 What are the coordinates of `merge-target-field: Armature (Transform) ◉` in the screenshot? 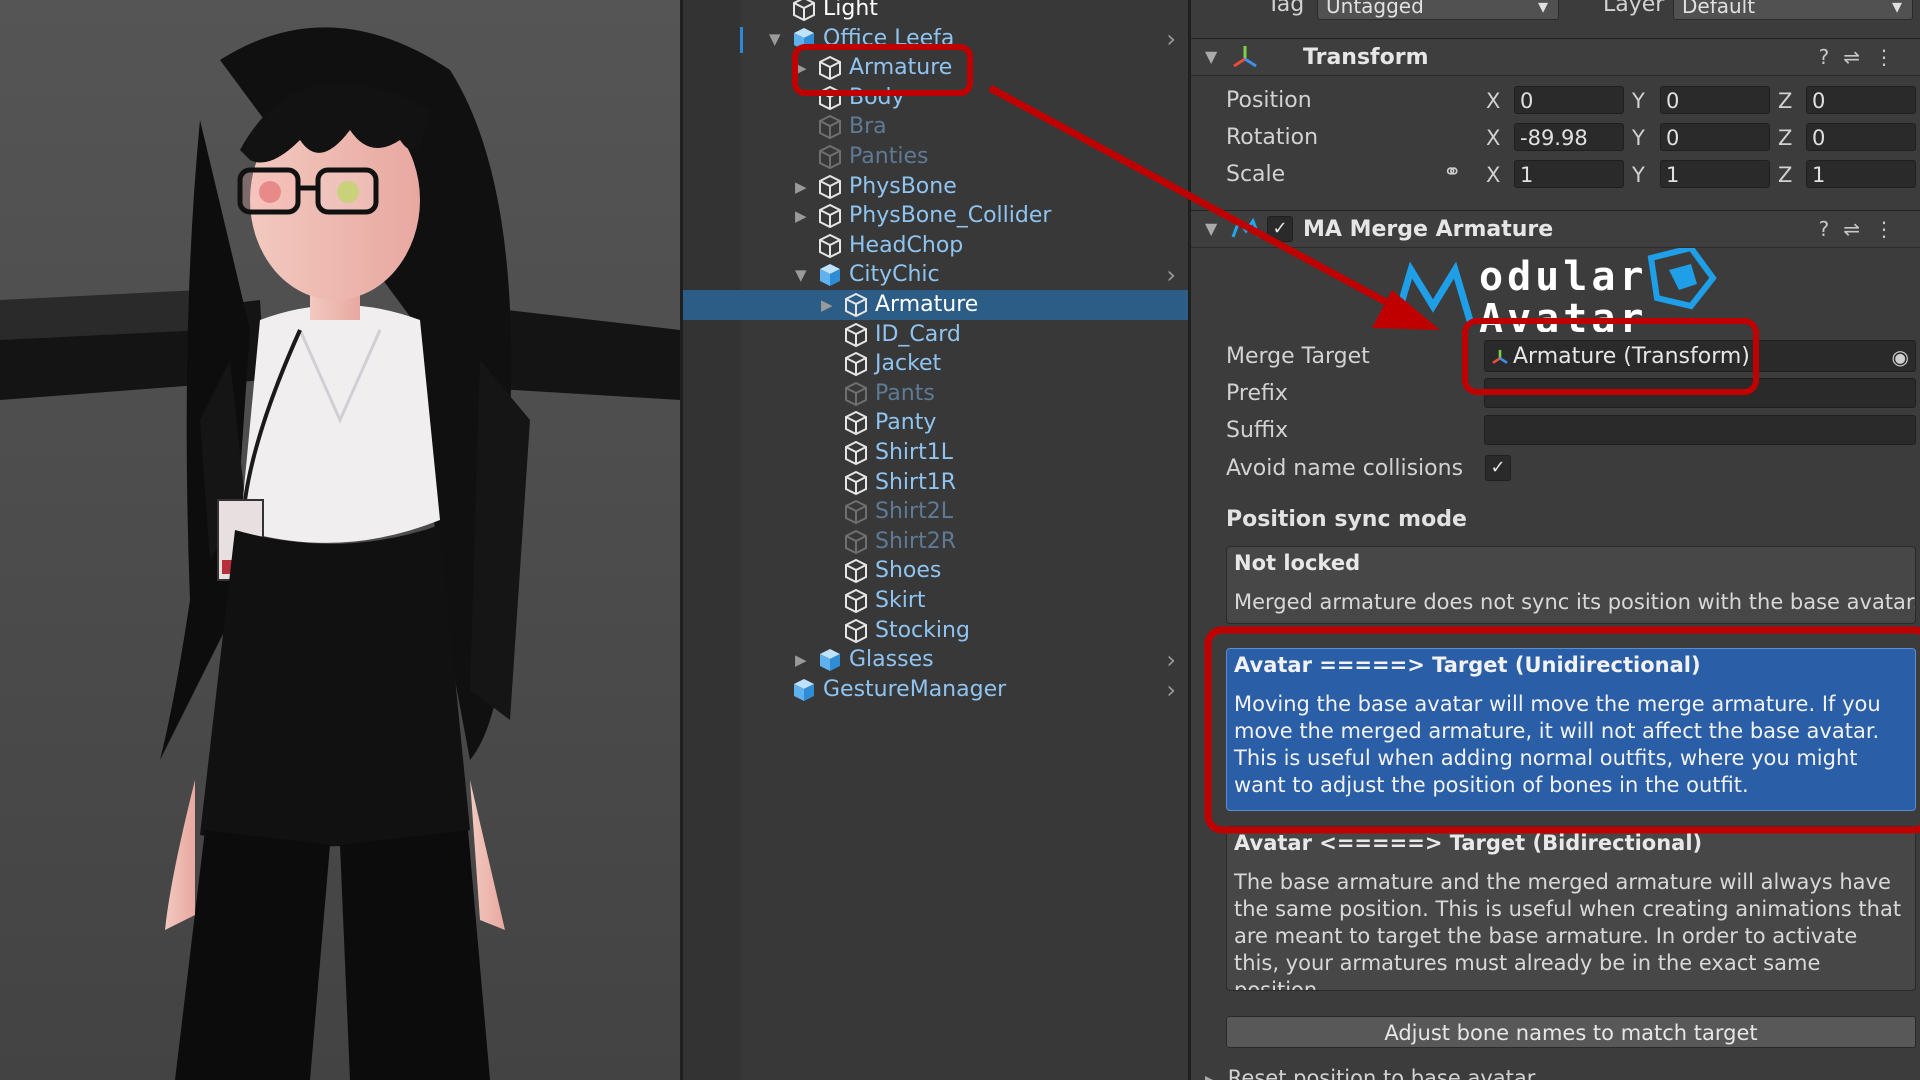 It's located at (1700, 356).